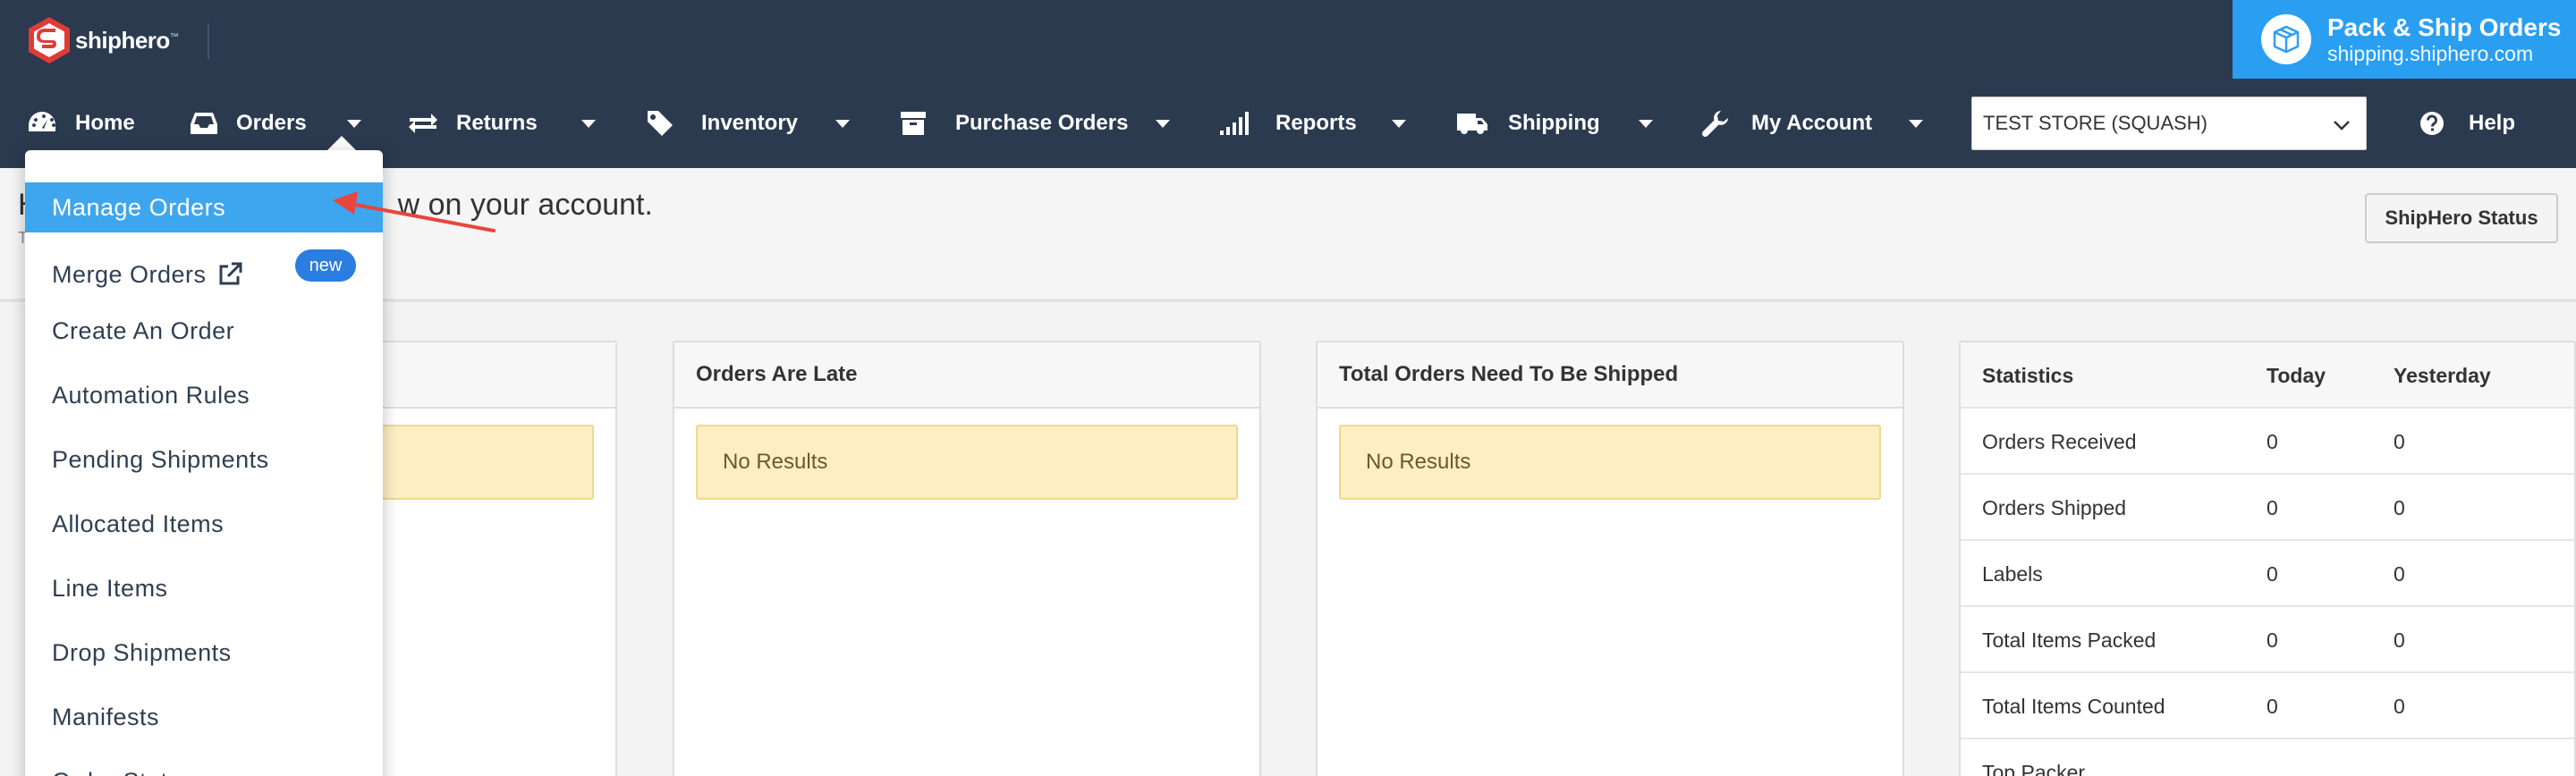 Image resolution: width=2576 pixels, height=776 pixels. I want to click on nav-help: Help, so click(2467, 123).